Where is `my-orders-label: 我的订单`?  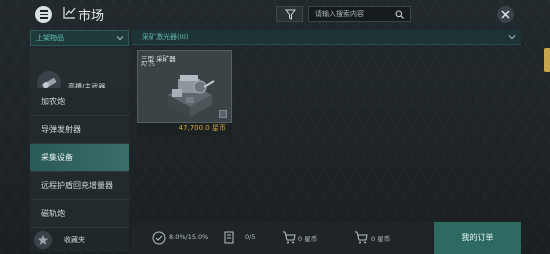 my-orders-label: 我的订单 is located at coordinates (477, 237).